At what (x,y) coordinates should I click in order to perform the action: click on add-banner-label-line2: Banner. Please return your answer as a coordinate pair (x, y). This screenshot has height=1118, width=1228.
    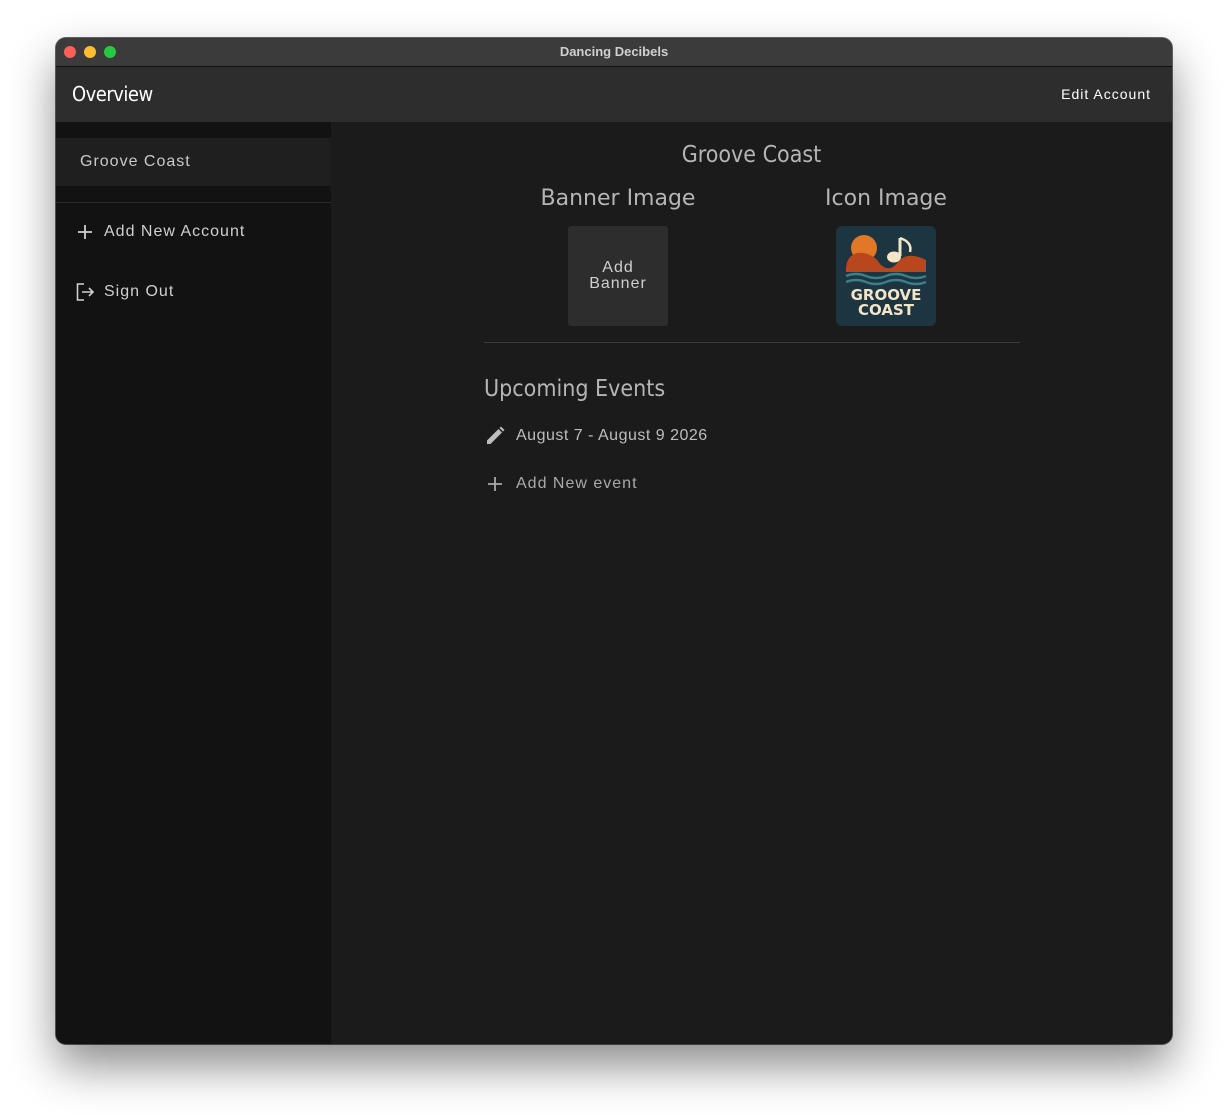
    Looking at the image, I should click on (618, 283).